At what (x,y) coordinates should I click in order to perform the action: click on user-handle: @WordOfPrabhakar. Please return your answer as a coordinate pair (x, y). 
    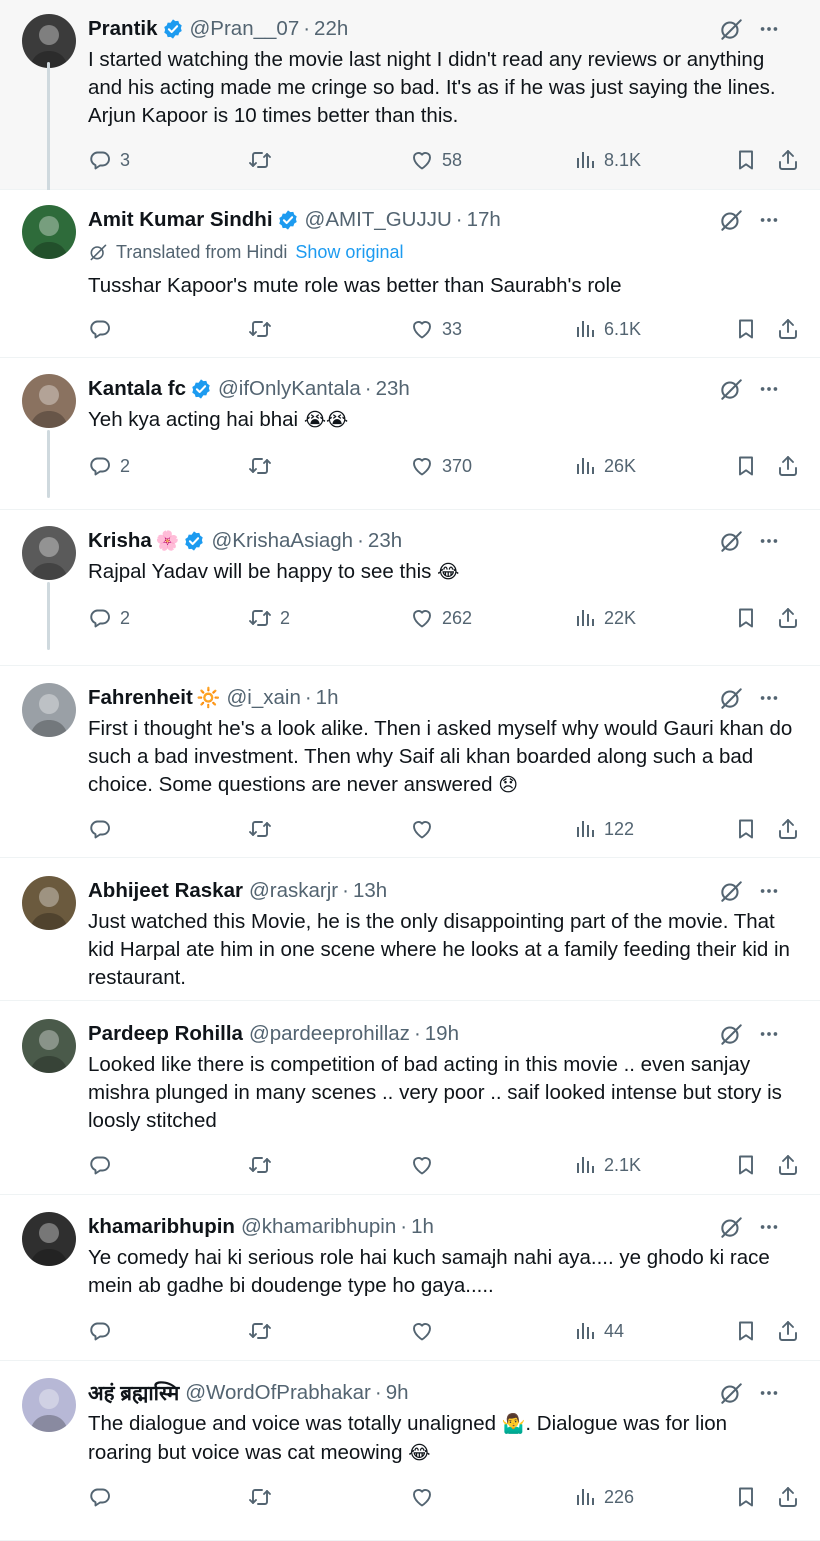
    Looking at the image, I should click on (278, 1393).